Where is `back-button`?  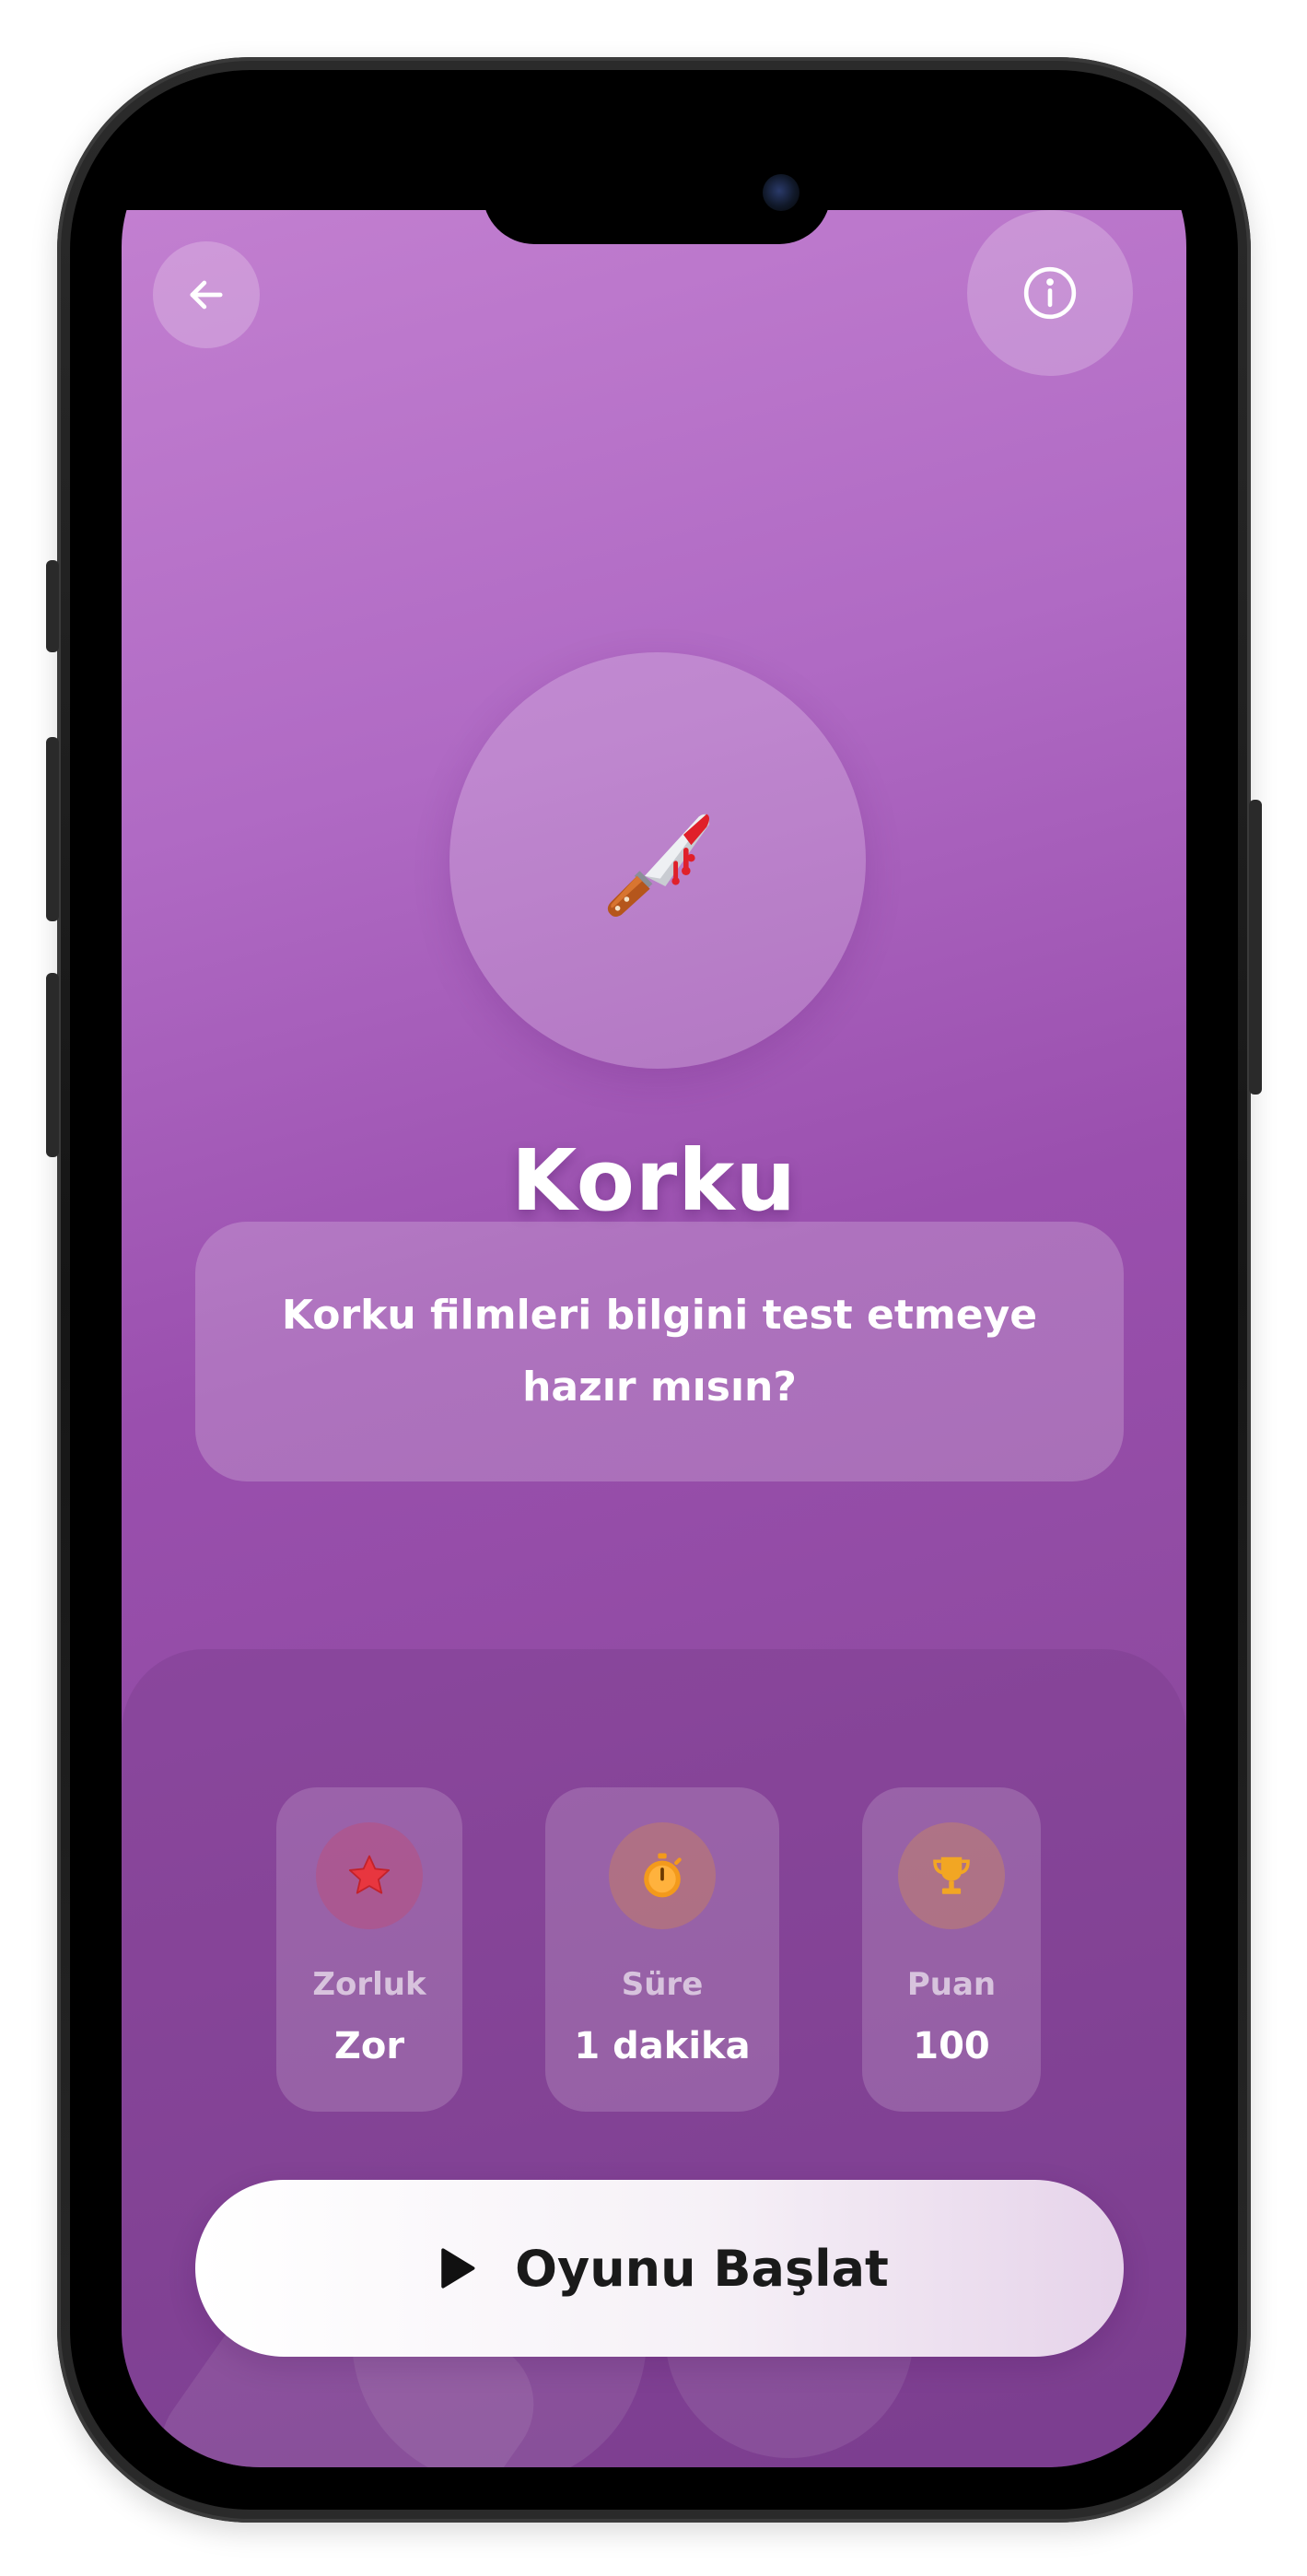 back-button is located at coordinates (206, 294).